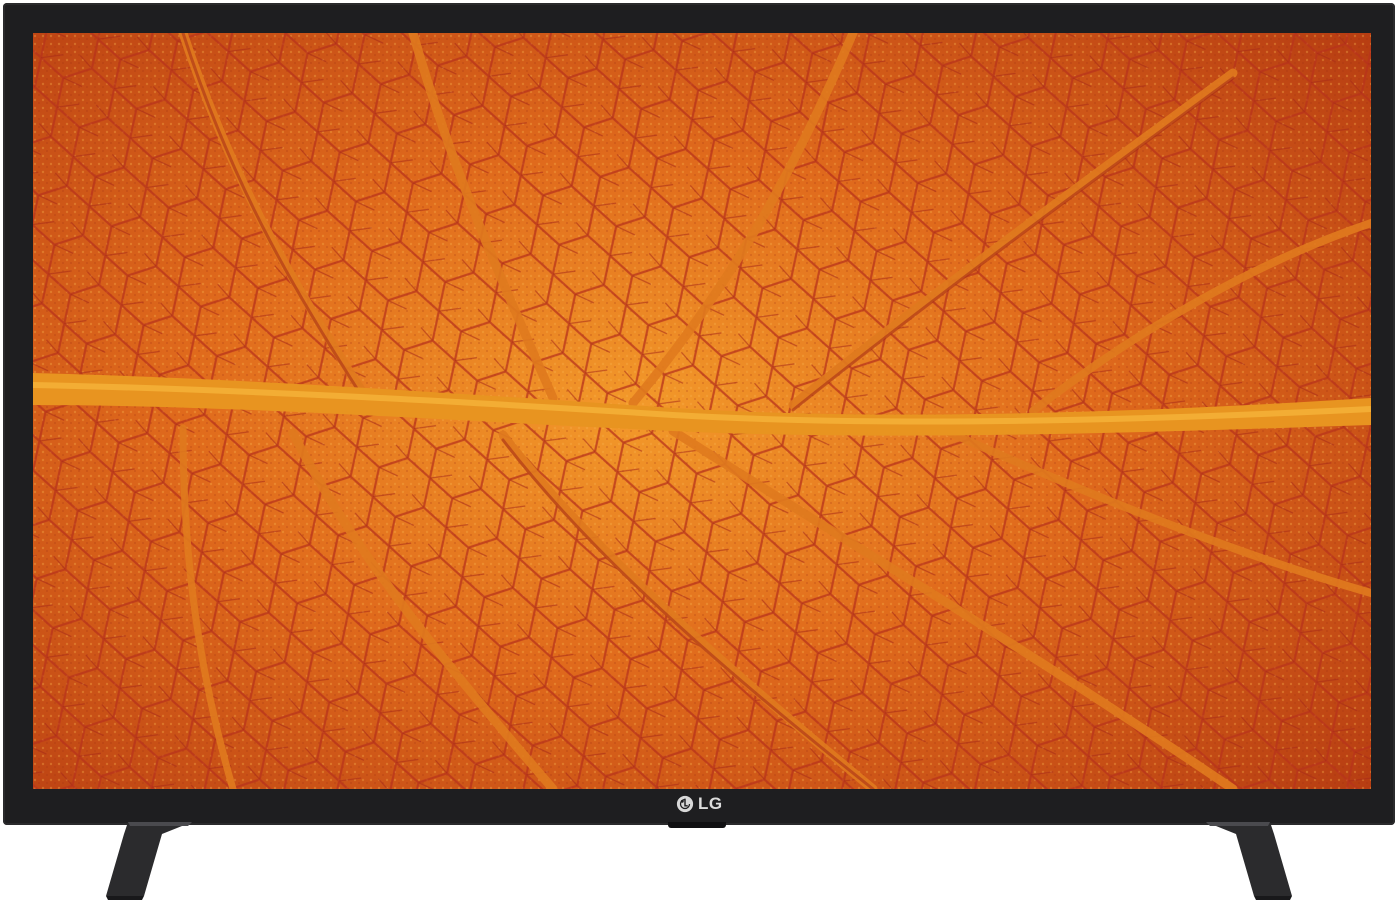 Image resolution: width=1398 pixels, height=900 pixels. Describe the element at coordinates (1249, 861) in the screenshot. I see `right-stand-foot` at that location.